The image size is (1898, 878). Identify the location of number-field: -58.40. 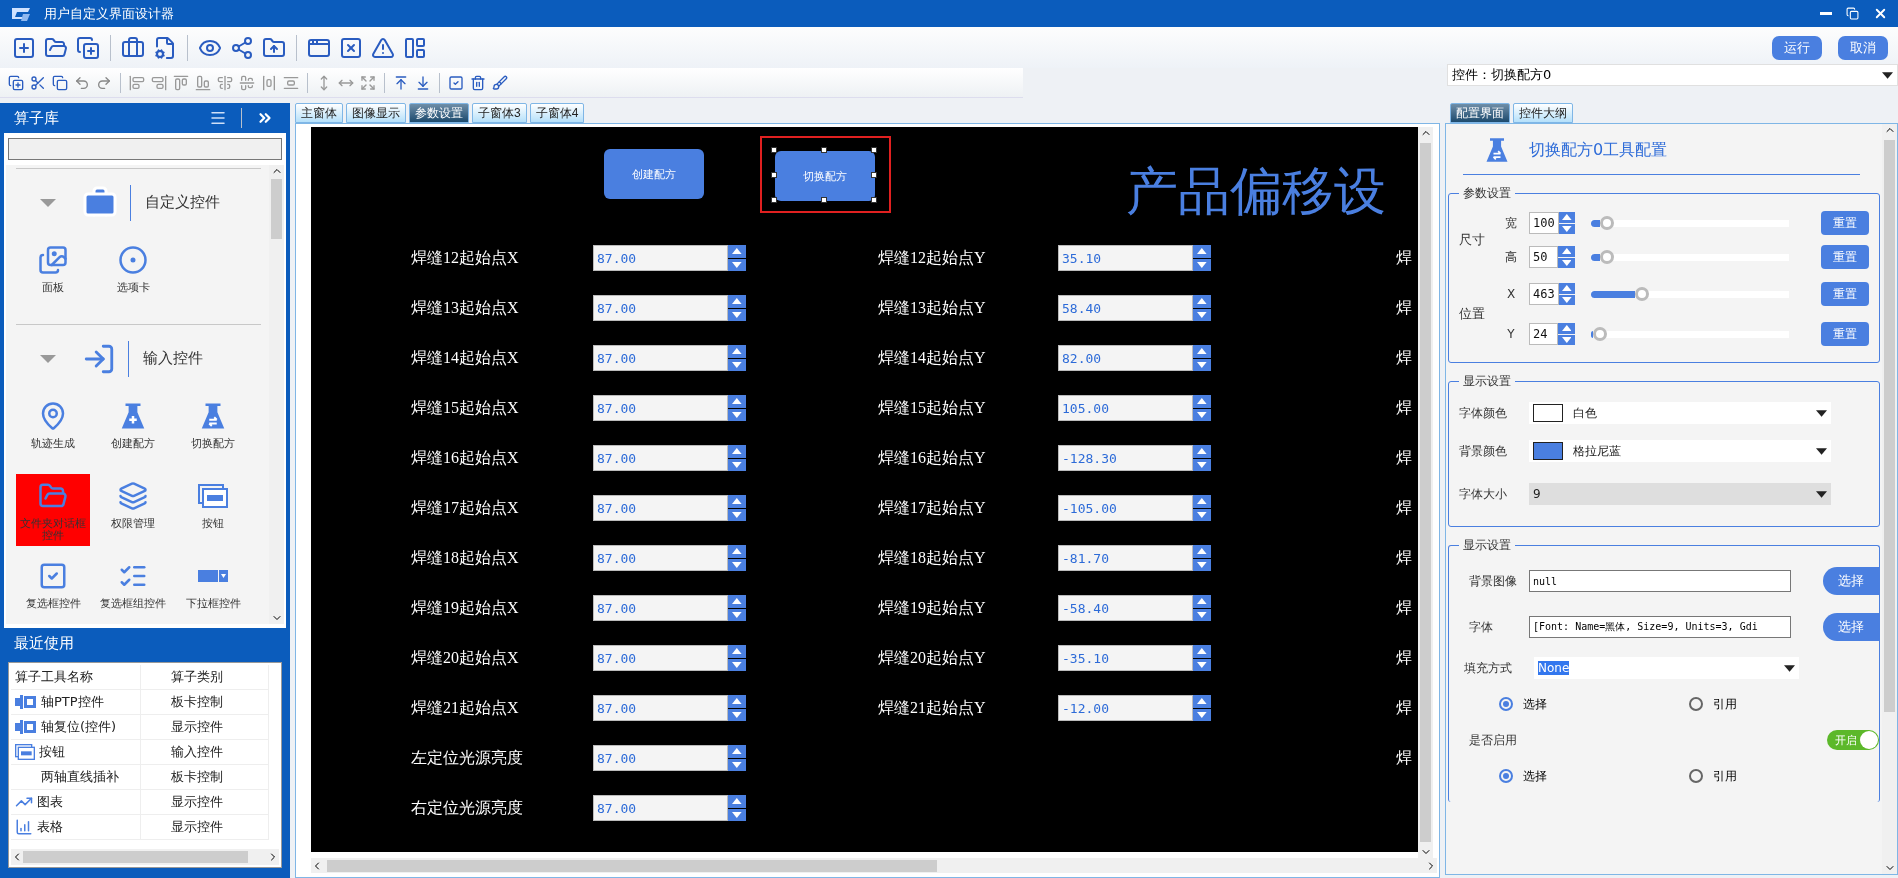
(1125, 608).